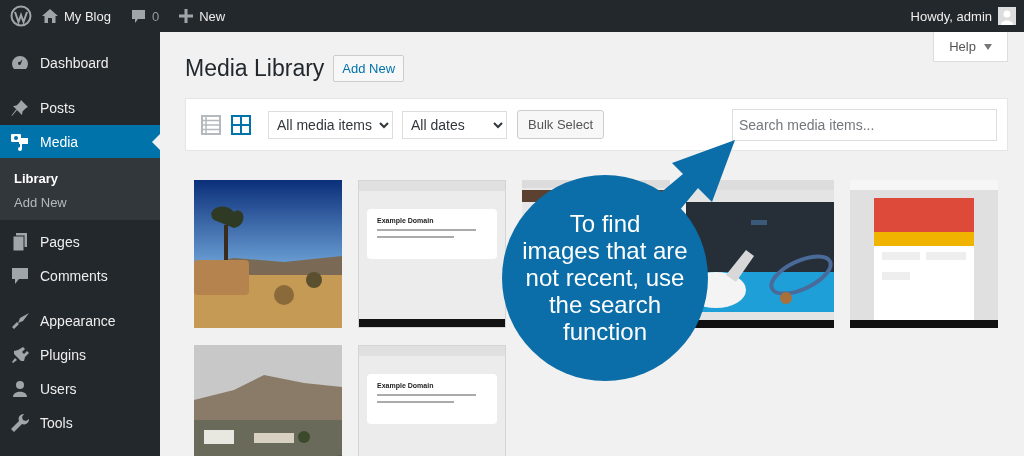  I want to click on sidebar-item: Dashboard, so click(80, 63).